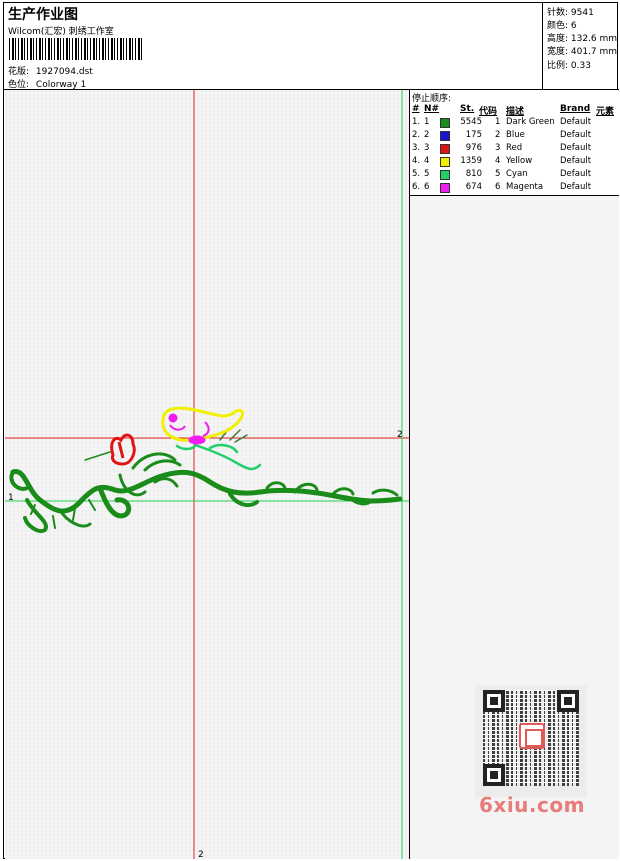  What do you see at coordinates (467, 109) in the screenshot?
I see `col-stitches: St.` at bounding box center [467, 109].